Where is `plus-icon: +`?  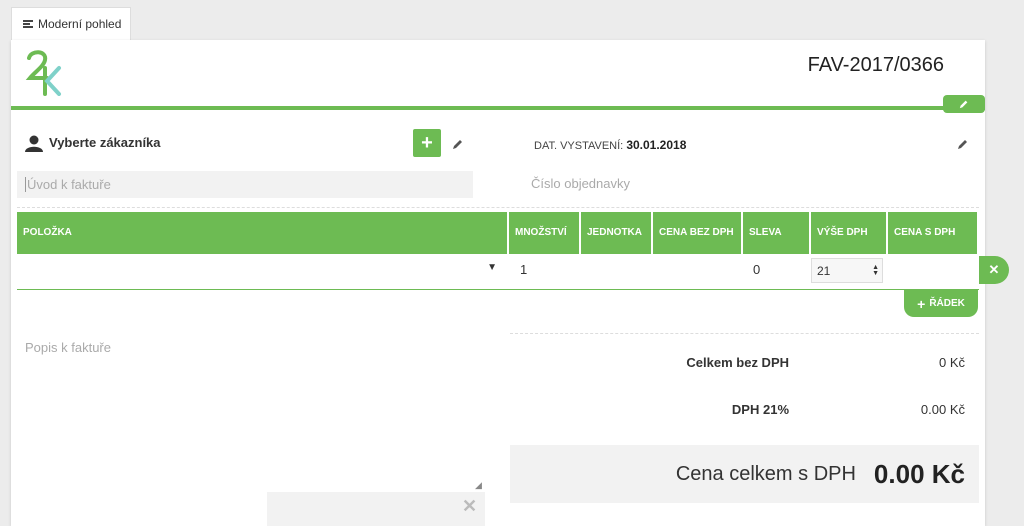
plus-icon: + is located at coordinates (921, 303).